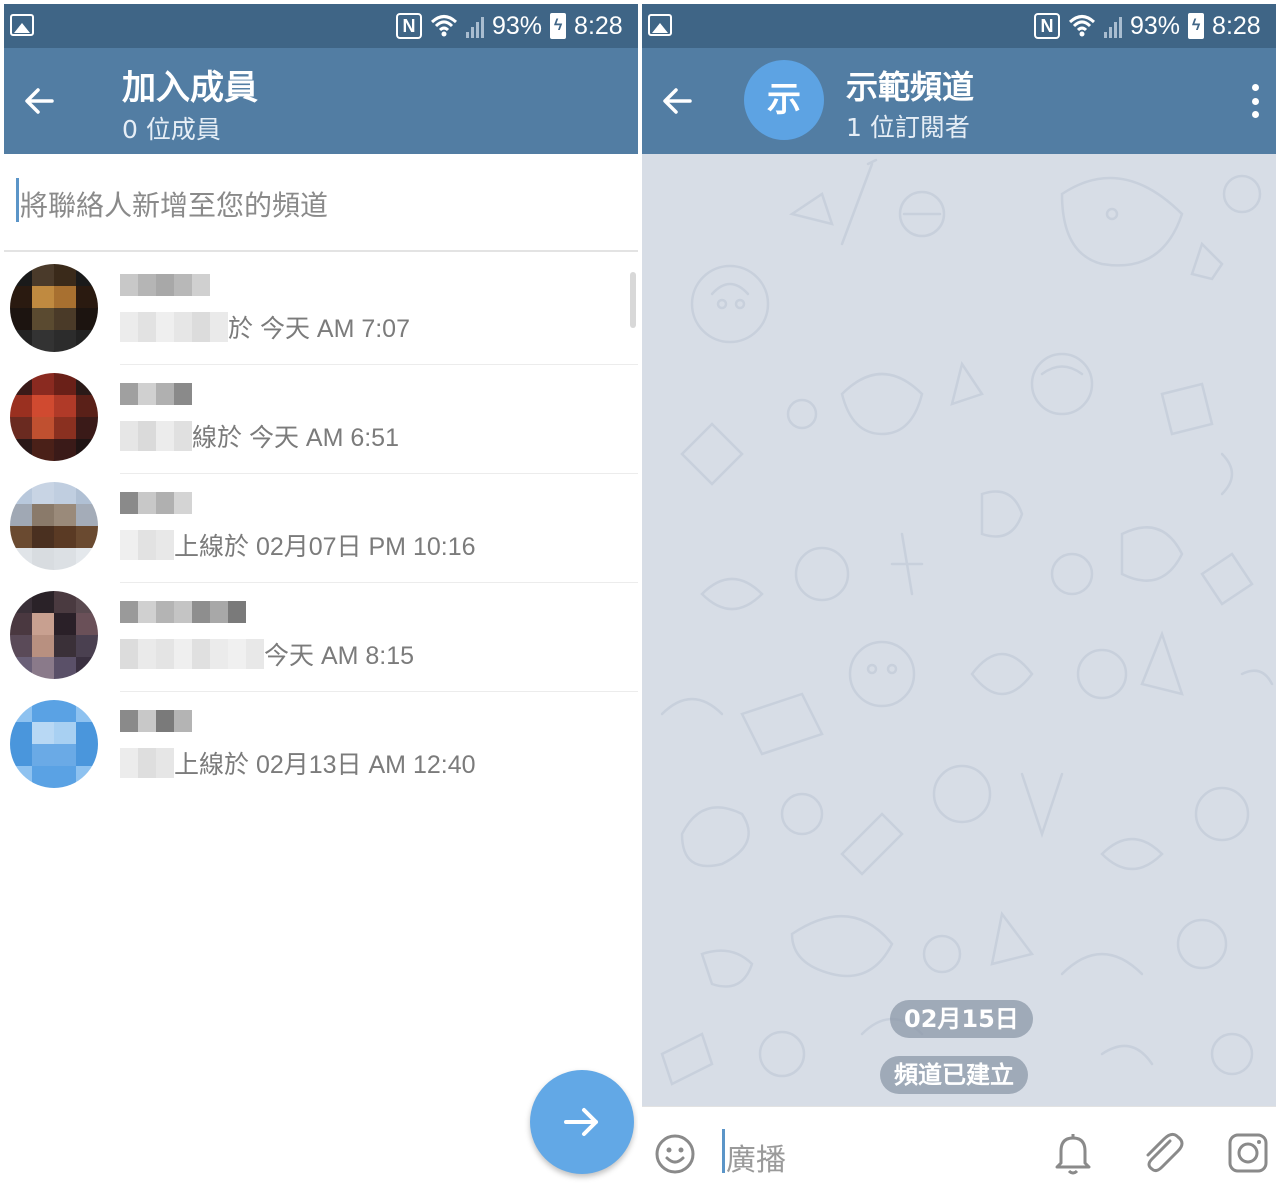  I want to click on channel-title: 示範頻道, so click(910, 85).